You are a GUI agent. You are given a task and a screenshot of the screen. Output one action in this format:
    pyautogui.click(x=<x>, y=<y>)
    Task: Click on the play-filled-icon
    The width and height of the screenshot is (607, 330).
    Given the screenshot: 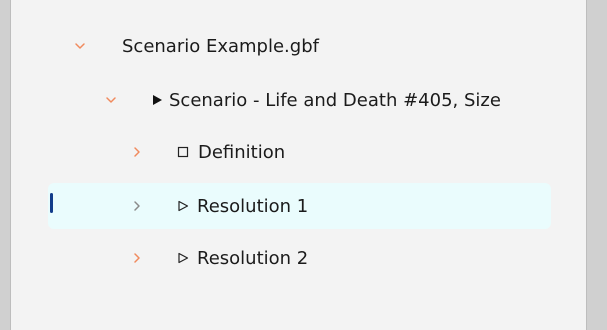 What is the action you would take?
    pyautogui.click(x=157, y=100)
    